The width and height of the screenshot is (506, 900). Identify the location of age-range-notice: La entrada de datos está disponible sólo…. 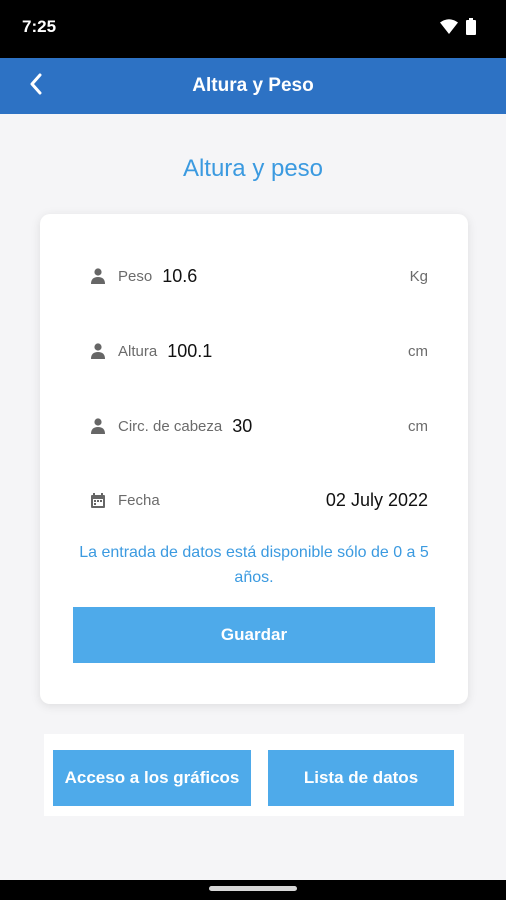
(254, 565).